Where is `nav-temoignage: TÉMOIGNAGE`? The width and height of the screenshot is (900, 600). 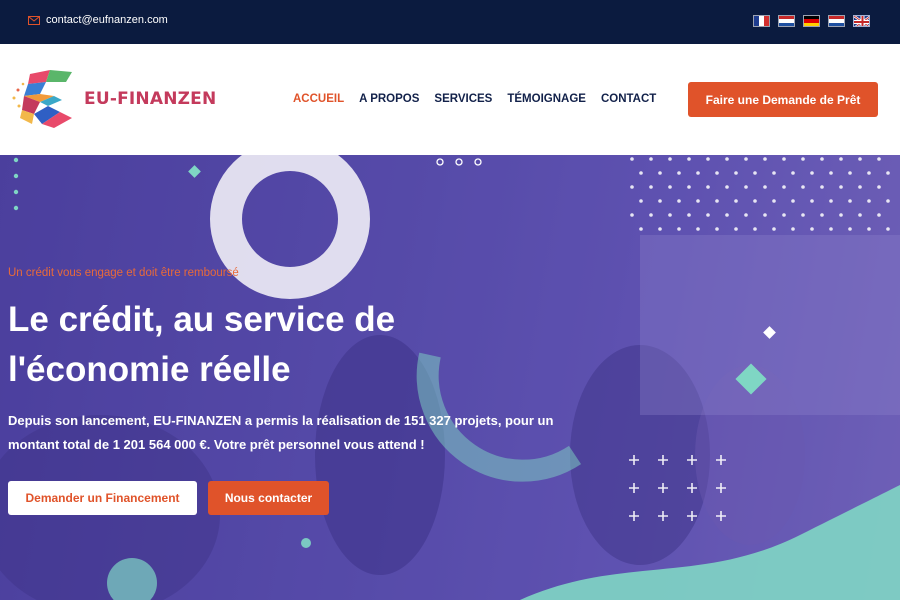
nav-temoignage: TÉMOIGNAGE is located at coordinates (546, 99).